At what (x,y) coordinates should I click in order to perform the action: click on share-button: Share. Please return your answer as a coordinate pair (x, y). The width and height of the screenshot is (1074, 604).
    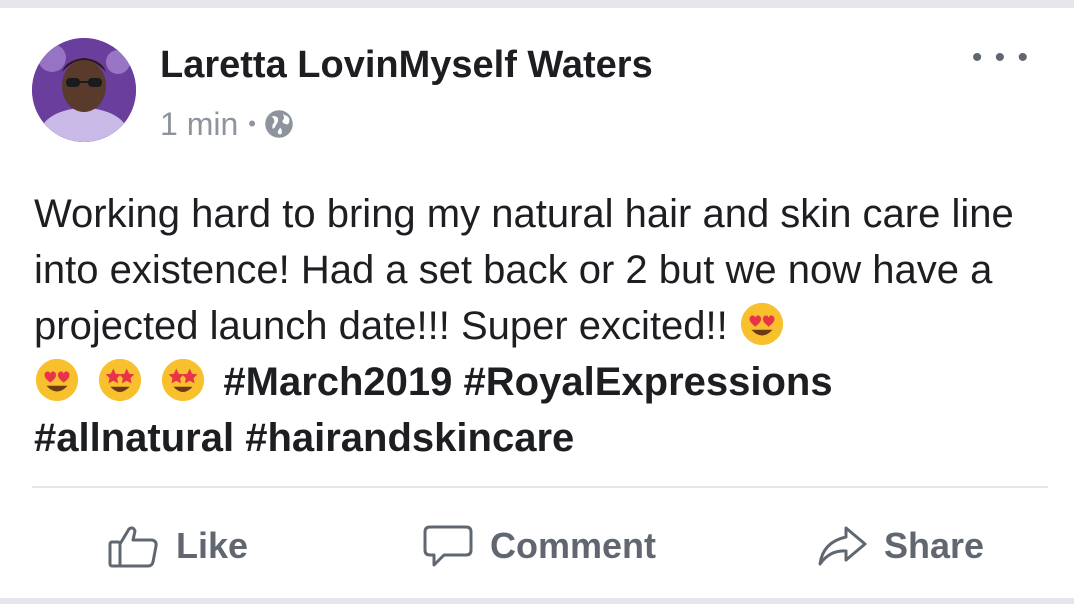
    Looking at the image, I should click on (900, 546).